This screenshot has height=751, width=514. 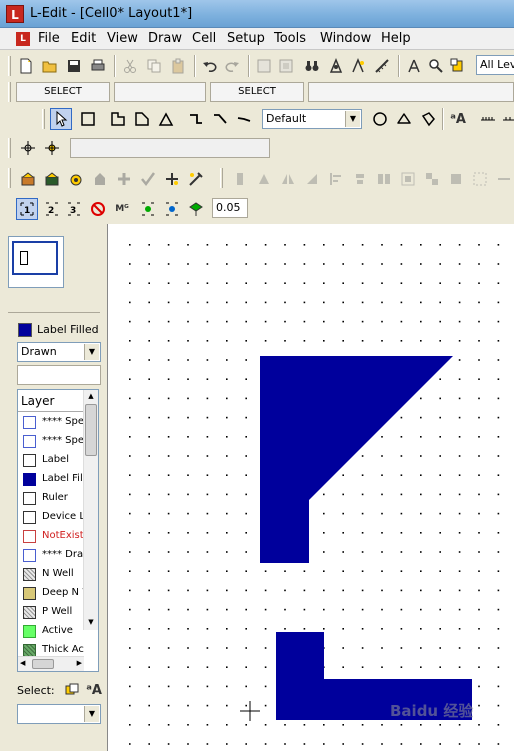 What do you see at coordinates (28, 148) in the screenshot?
I see `node-icon` at bounding box center [28, 148].